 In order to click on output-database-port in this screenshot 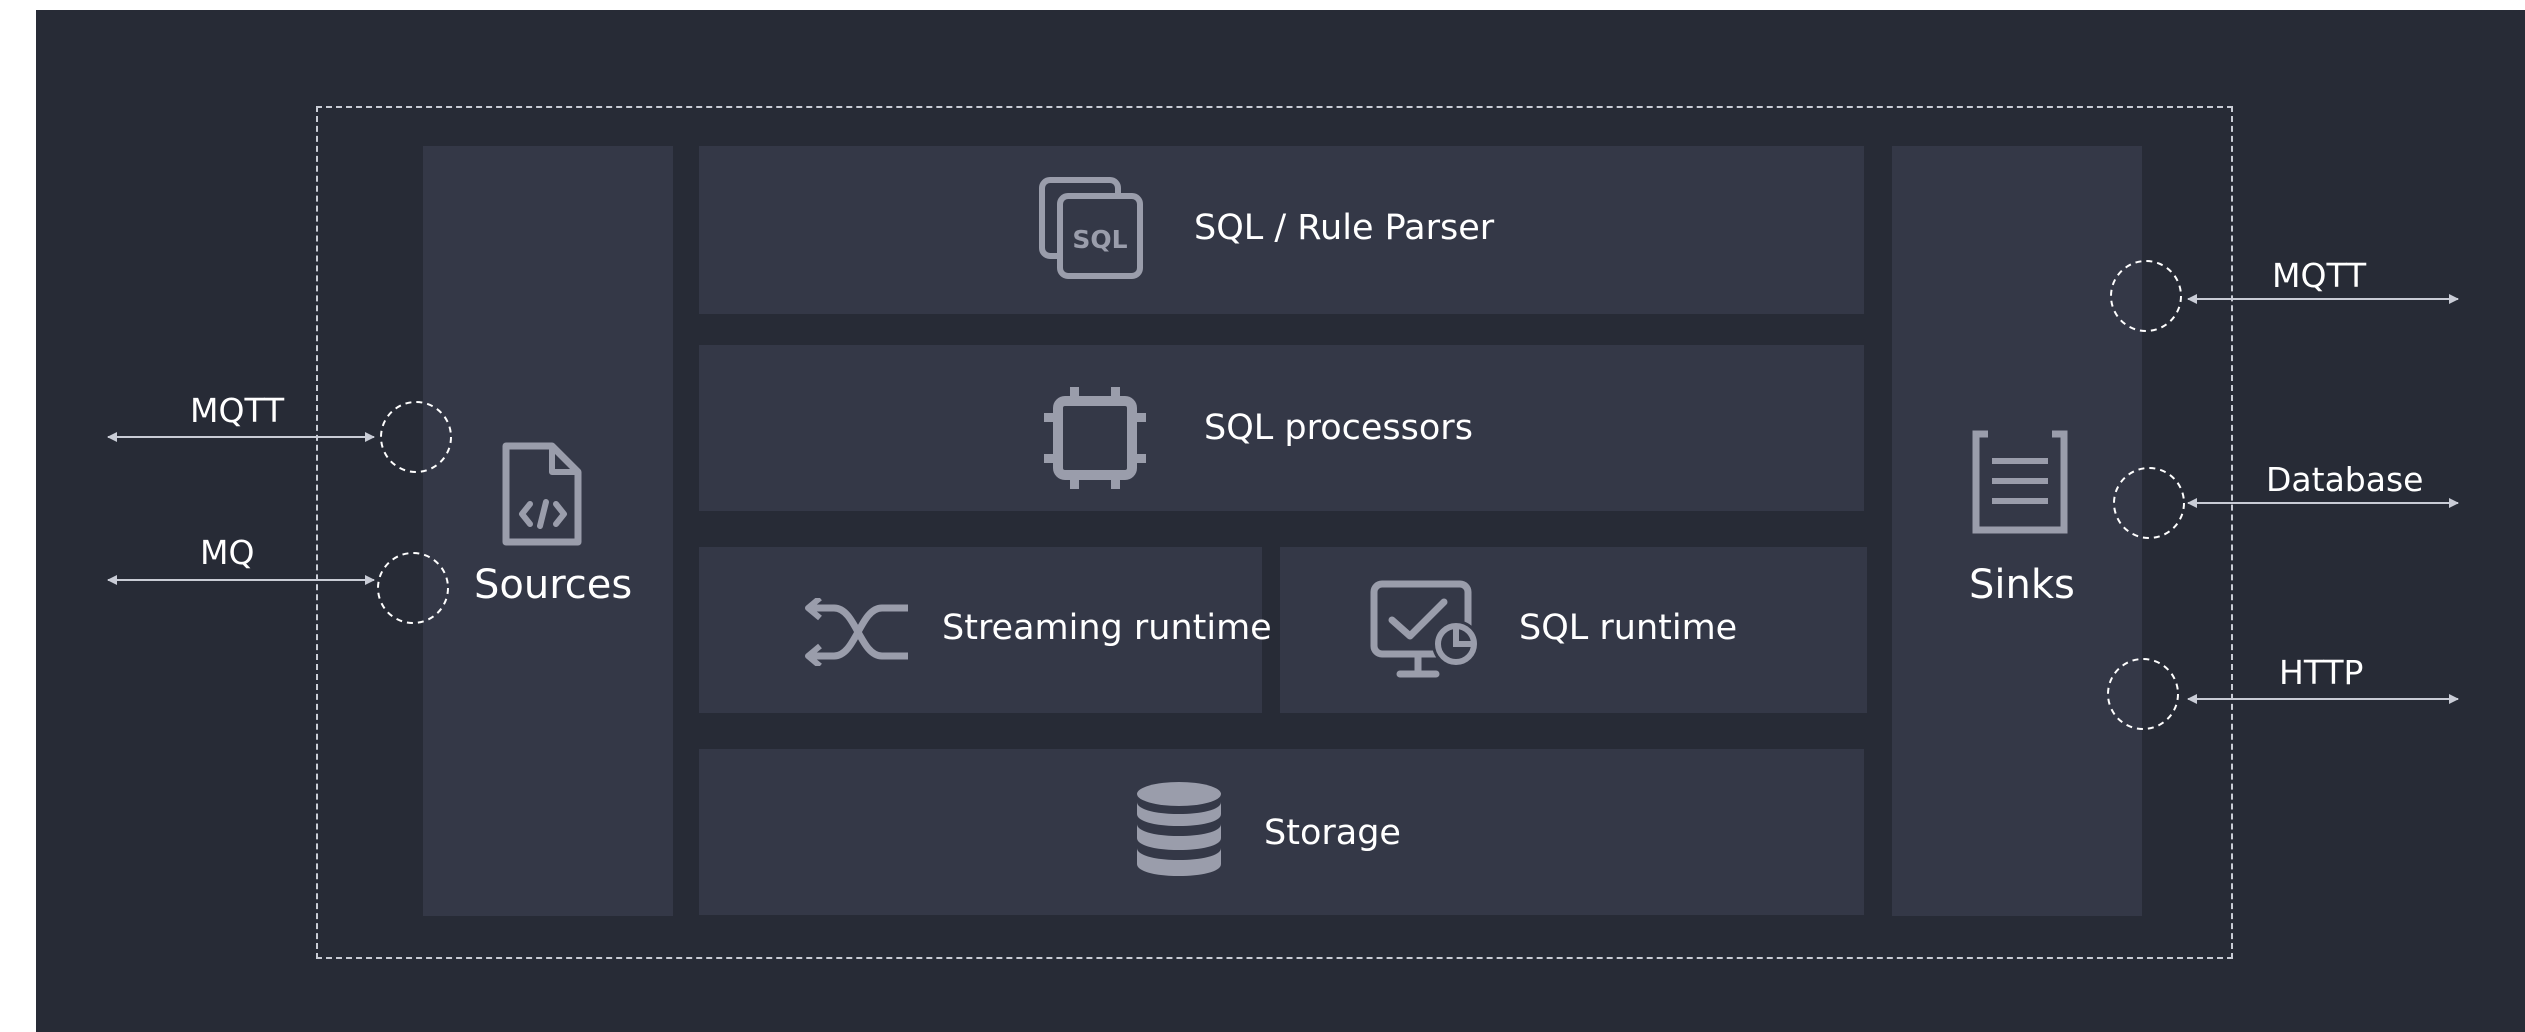, I will do `click(2149, 503)`.